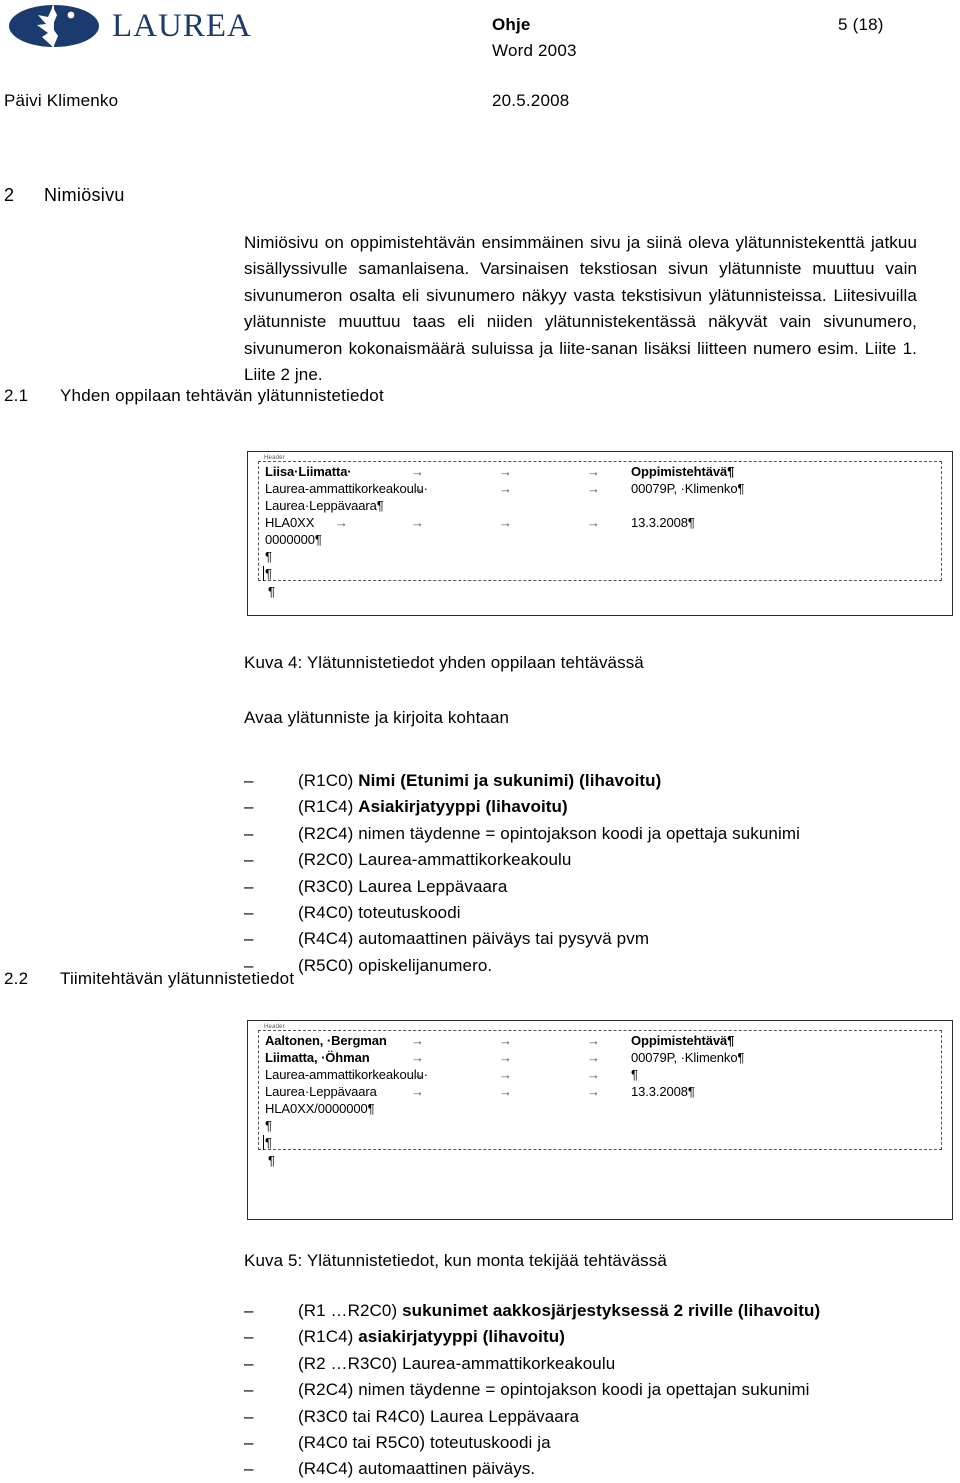 This screenshot has height=1483, width=960. Describe the element at coordinates (602, 1108) in the screenshot. I see `word-header-row: HLA0XX/0000000¶` at that location.